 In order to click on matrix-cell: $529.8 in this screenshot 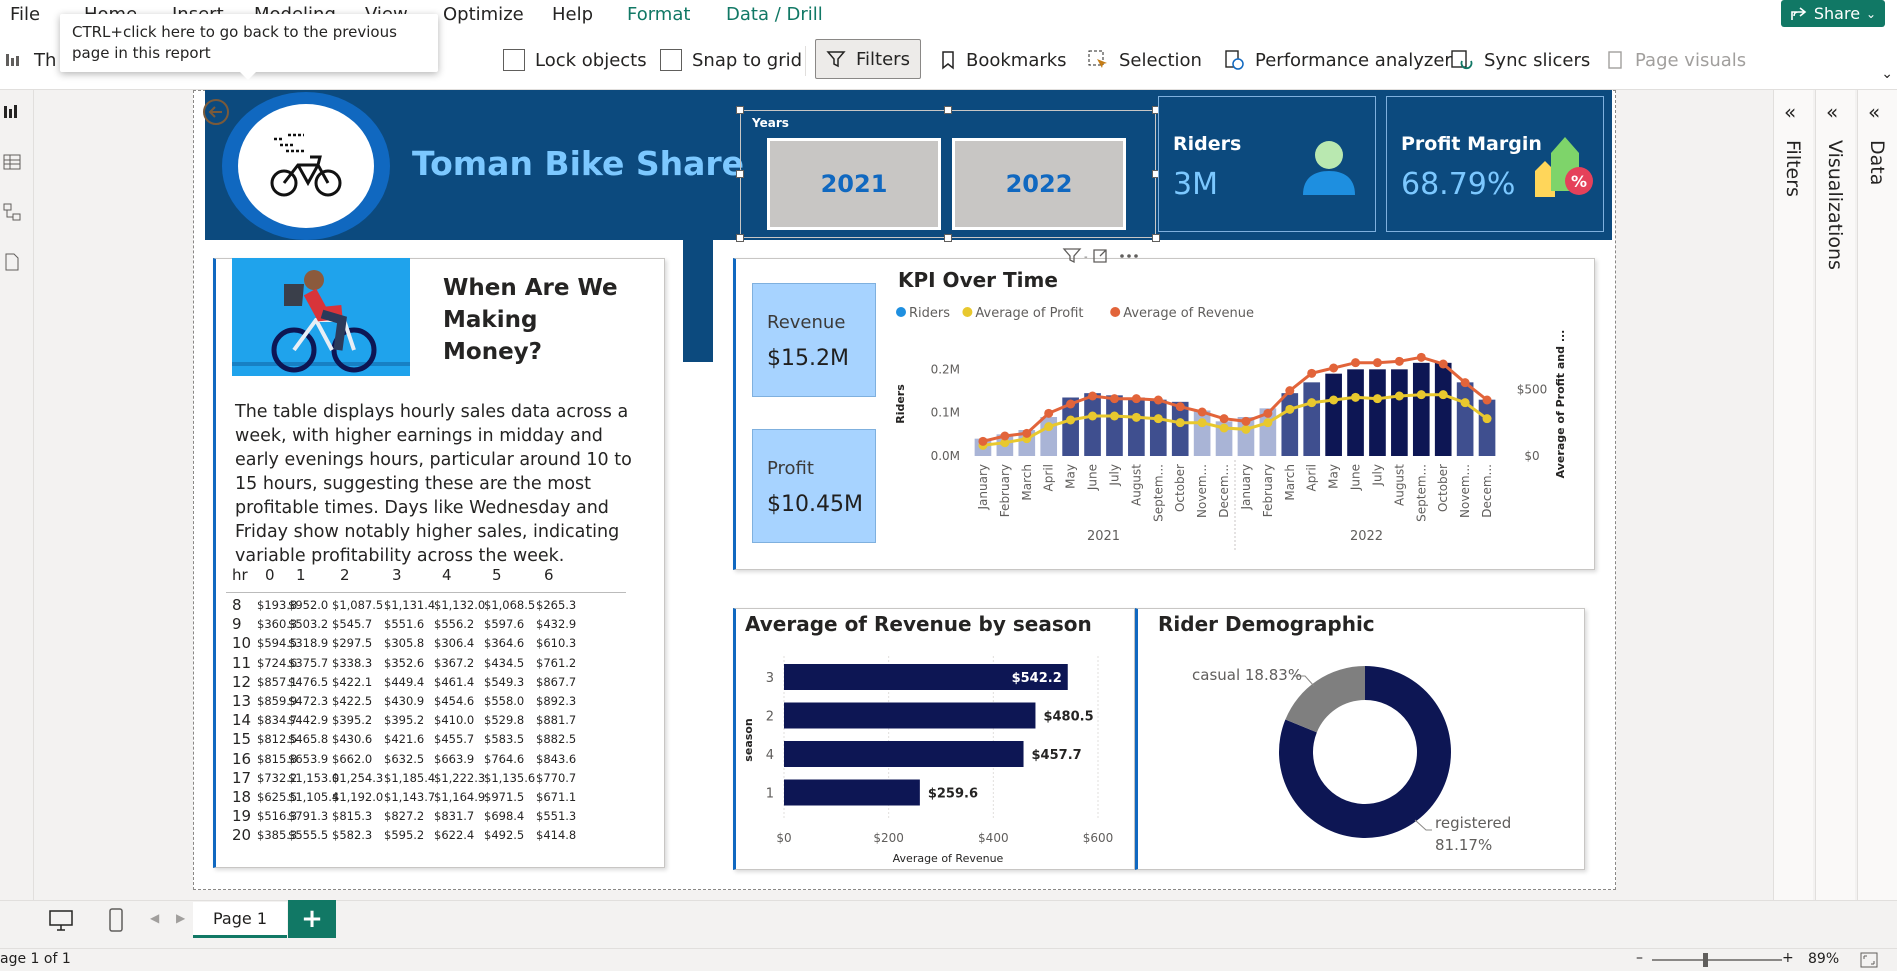, I will do `click(504, 720)`.